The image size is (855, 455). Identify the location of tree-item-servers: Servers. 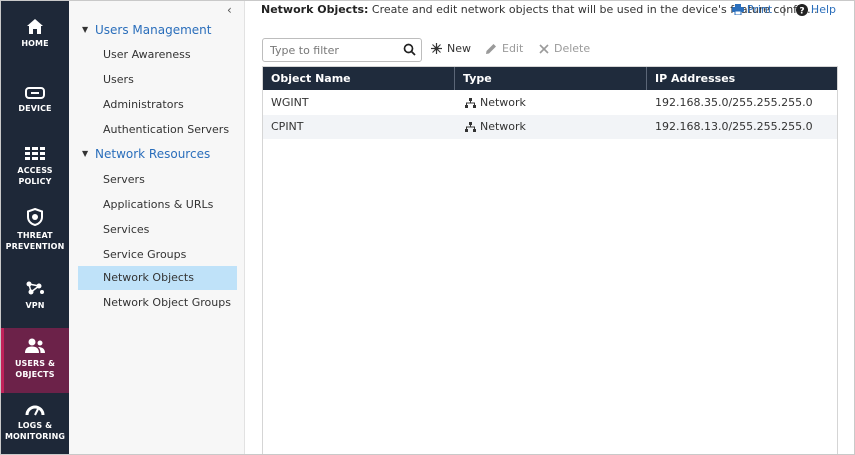
(157, 180).